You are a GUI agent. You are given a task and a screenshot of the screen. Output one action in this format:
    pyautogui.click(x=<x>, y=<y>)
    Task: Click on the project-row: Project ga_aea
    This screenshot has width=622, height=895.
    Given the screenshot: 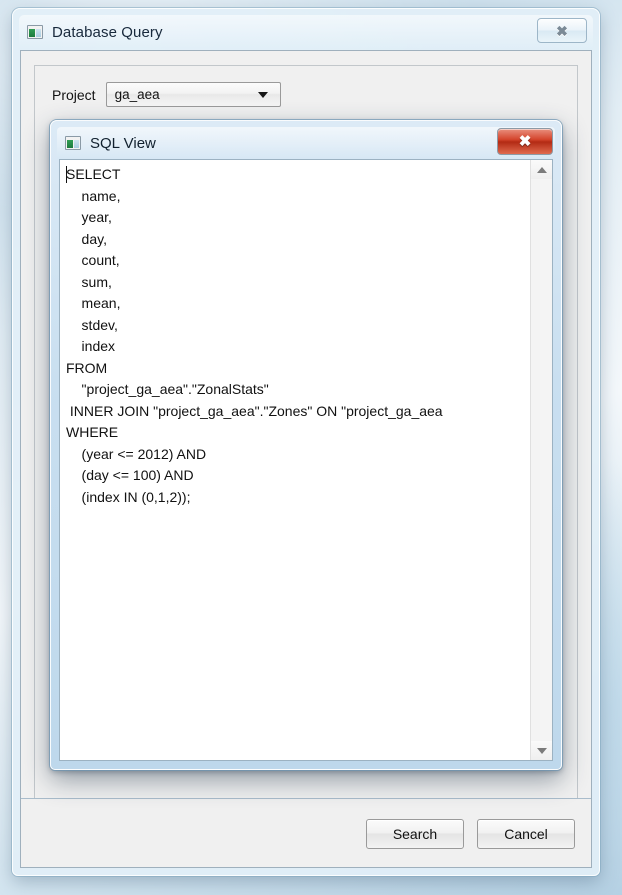 What is the action you would take?
    pyautogui.click(x=166, y=94)
    